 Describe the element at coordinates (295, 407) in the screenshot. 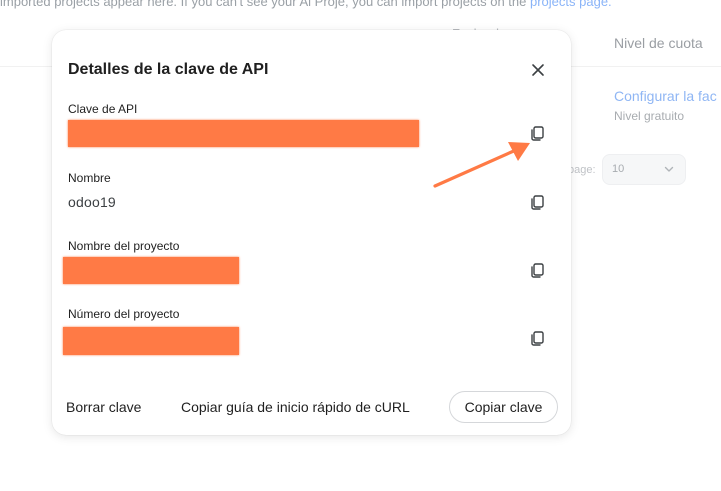

I see `copy-curl-quickstart-button: Copiar guía de inicio rápido de cURL` at that location.